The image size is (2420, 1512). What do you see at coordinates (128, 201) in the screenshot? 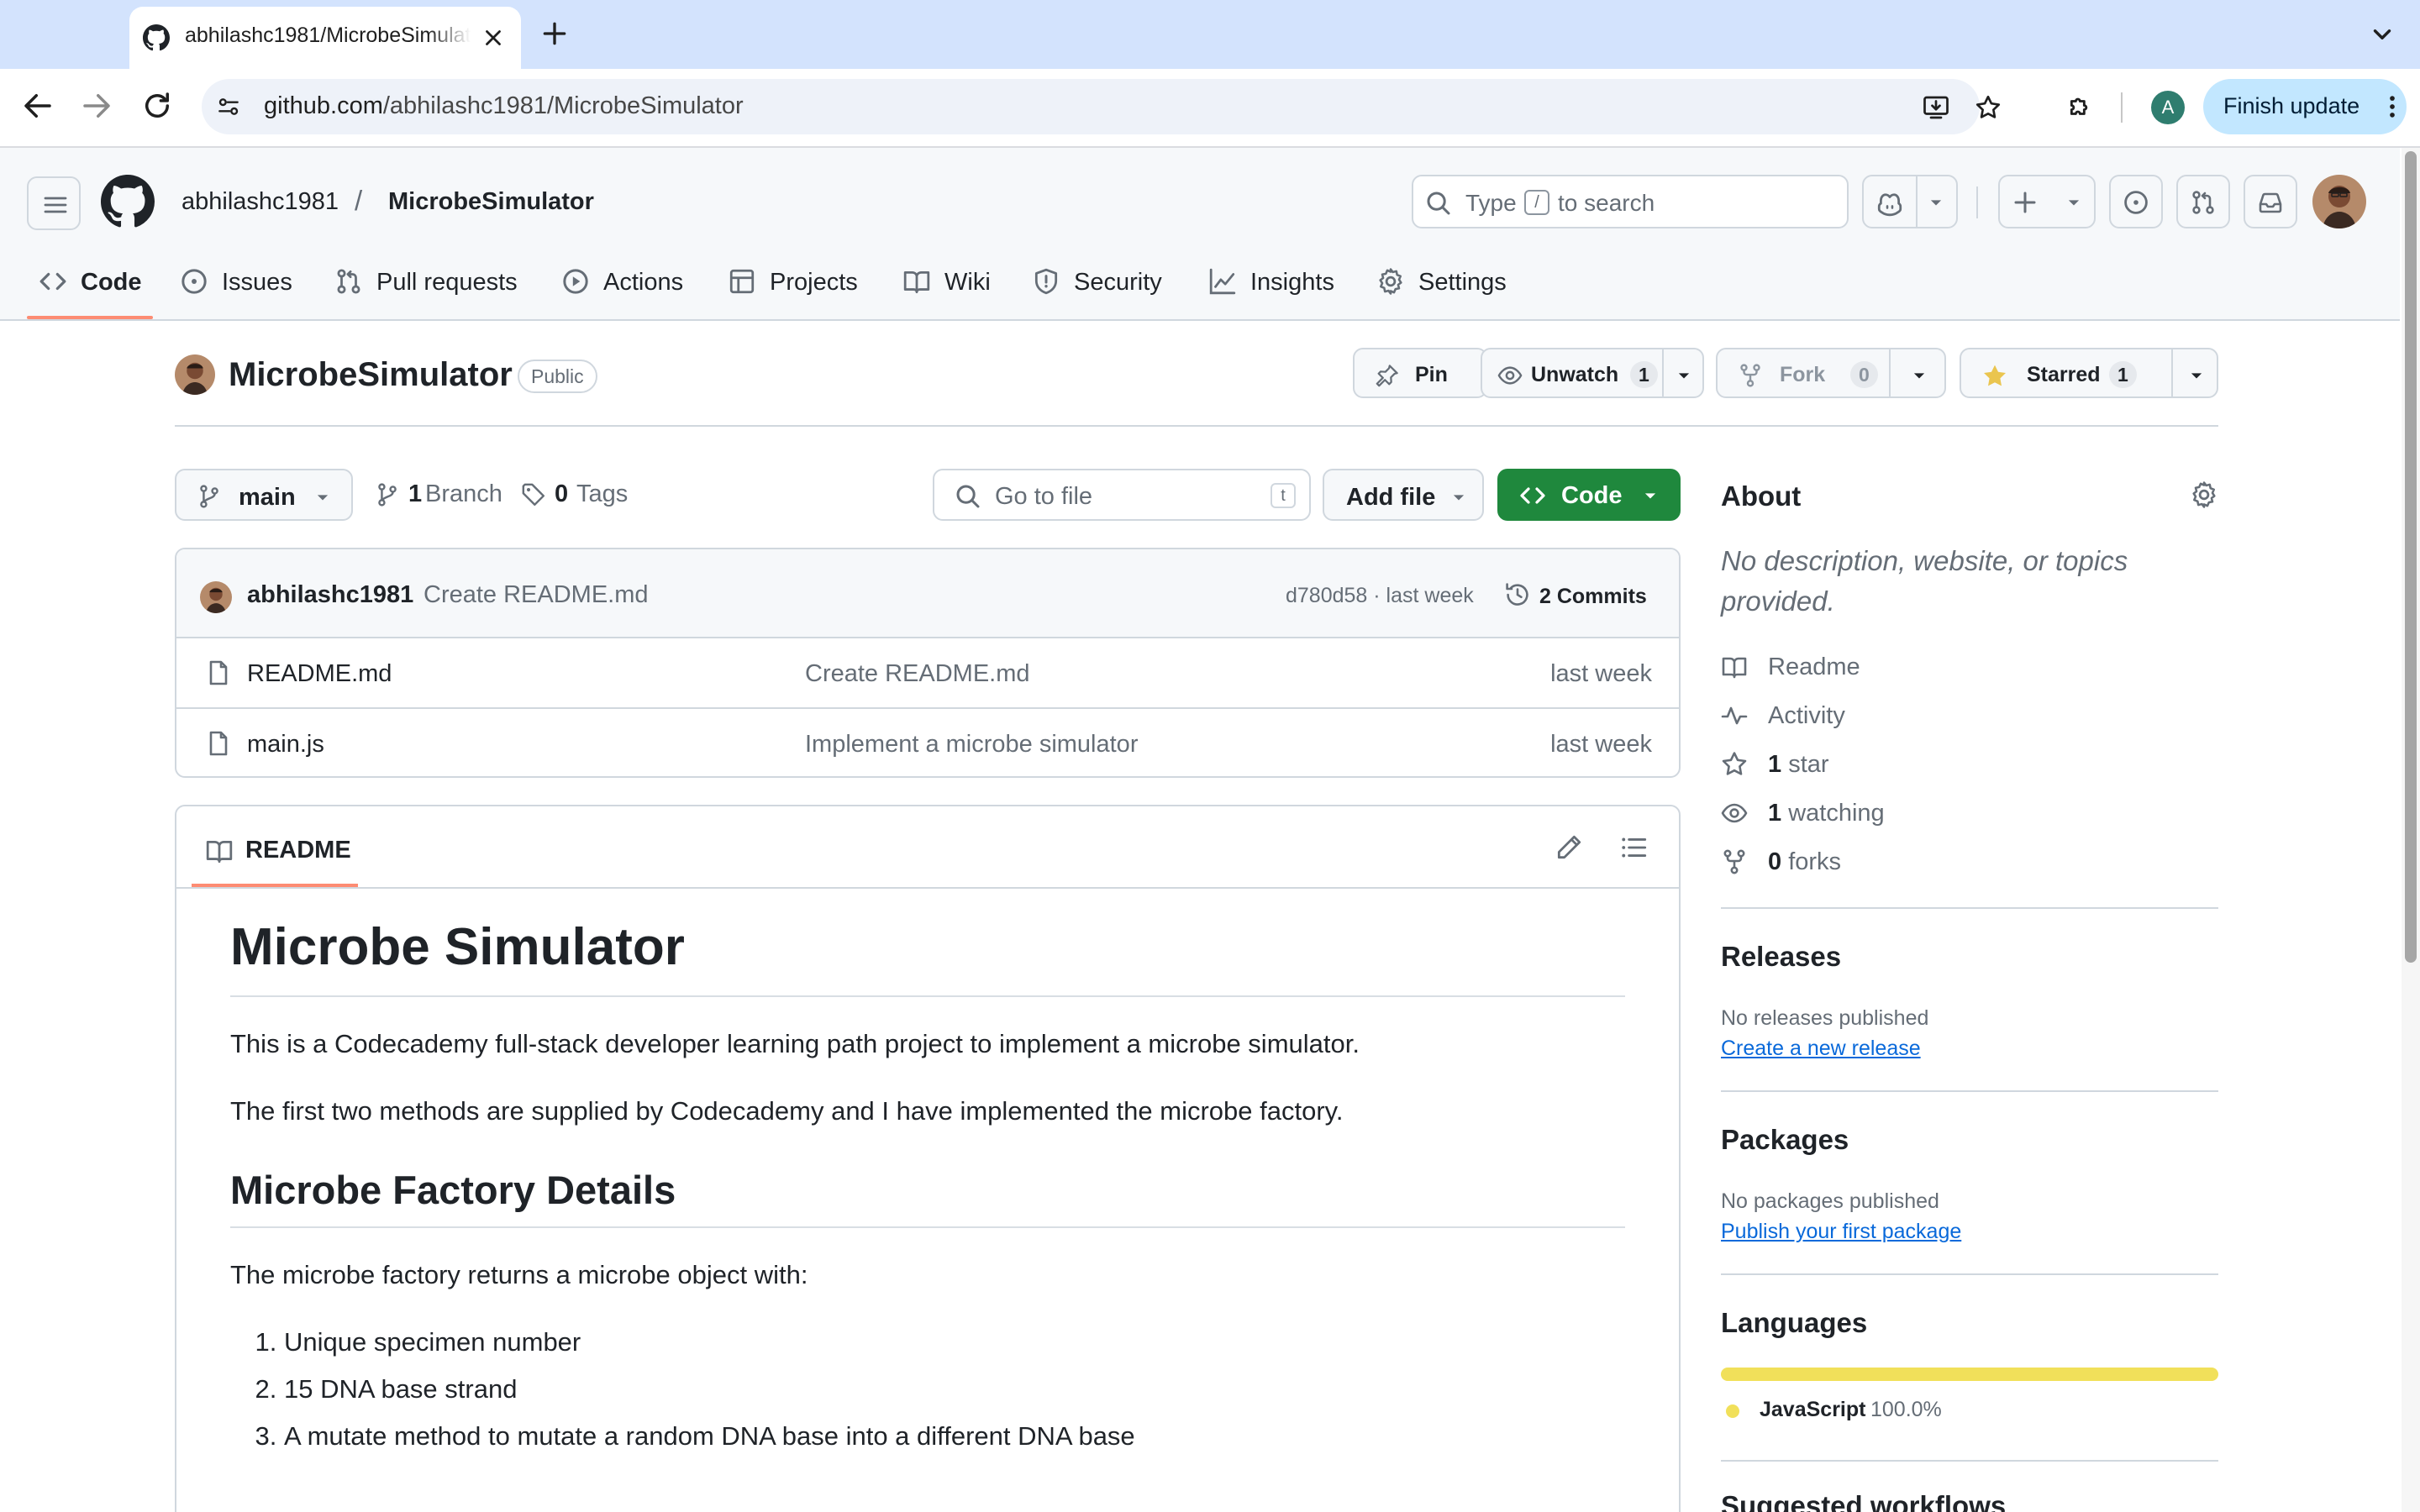
I see `github-logo-icon` at bounding box center [128, 201].